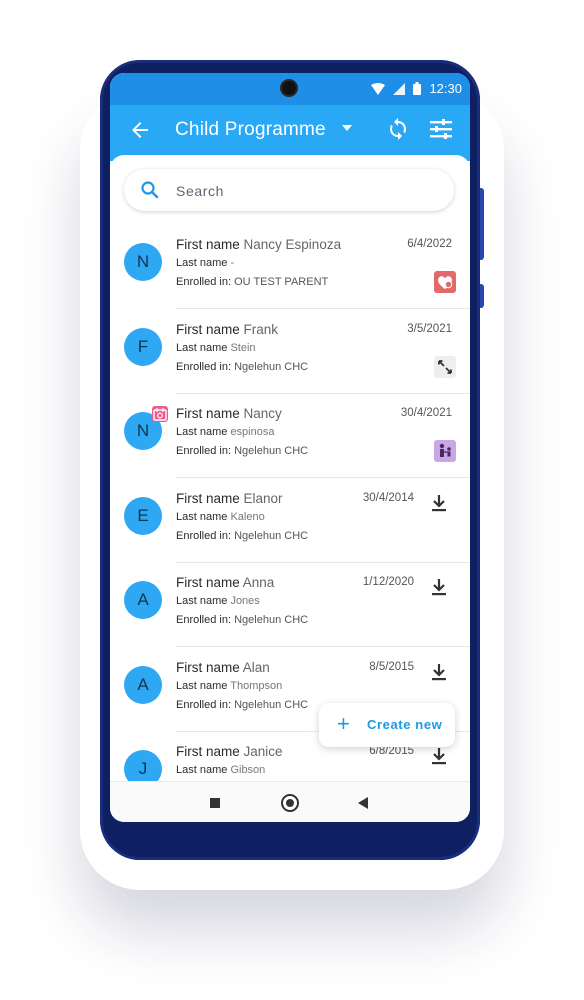  What do you see at coordinates (143, 767) in the screenshot?
I see `avatar: J` at bounding box center [143, 767].